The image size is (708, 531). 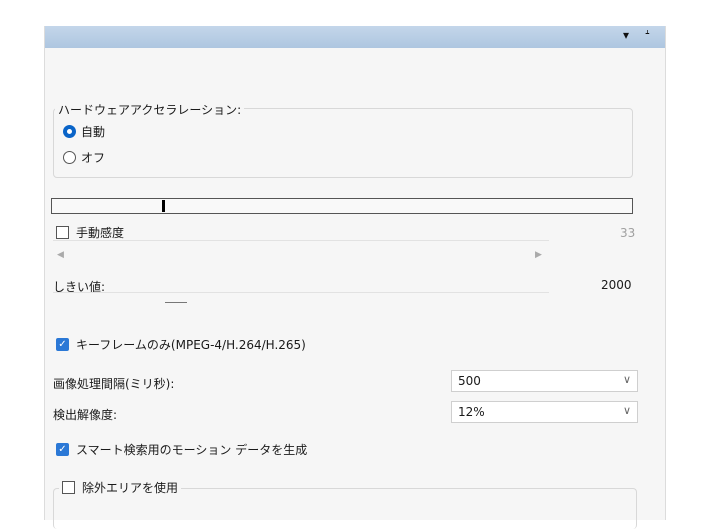 I want to click on keyframe-only-label: キーフレームのみ(MPEG-4/H.264/H.265), so click(x=191, y=345).